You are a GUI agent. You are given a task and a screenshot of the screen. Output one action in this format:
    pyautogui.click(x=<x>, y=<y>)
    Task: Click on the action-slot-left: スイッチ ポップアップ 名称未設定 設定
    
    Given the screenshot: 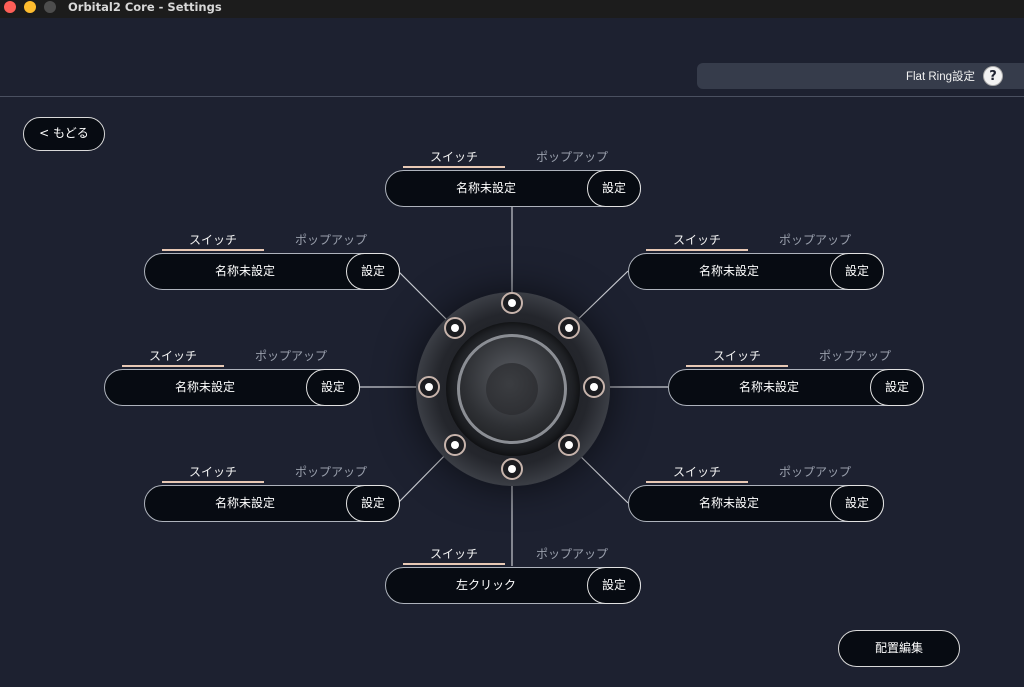 What is the action you would take?
    pyautogui.click(x=232, y=377)
    